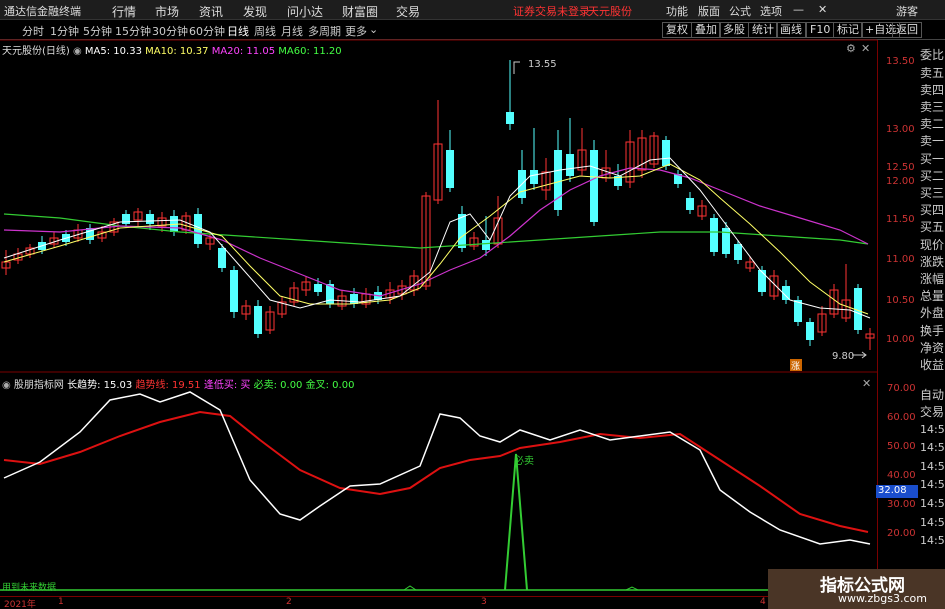 Image resolution: width=945 pixels, height=609 pixels. I want to click on low-label: 9.80, so click(843, 356).